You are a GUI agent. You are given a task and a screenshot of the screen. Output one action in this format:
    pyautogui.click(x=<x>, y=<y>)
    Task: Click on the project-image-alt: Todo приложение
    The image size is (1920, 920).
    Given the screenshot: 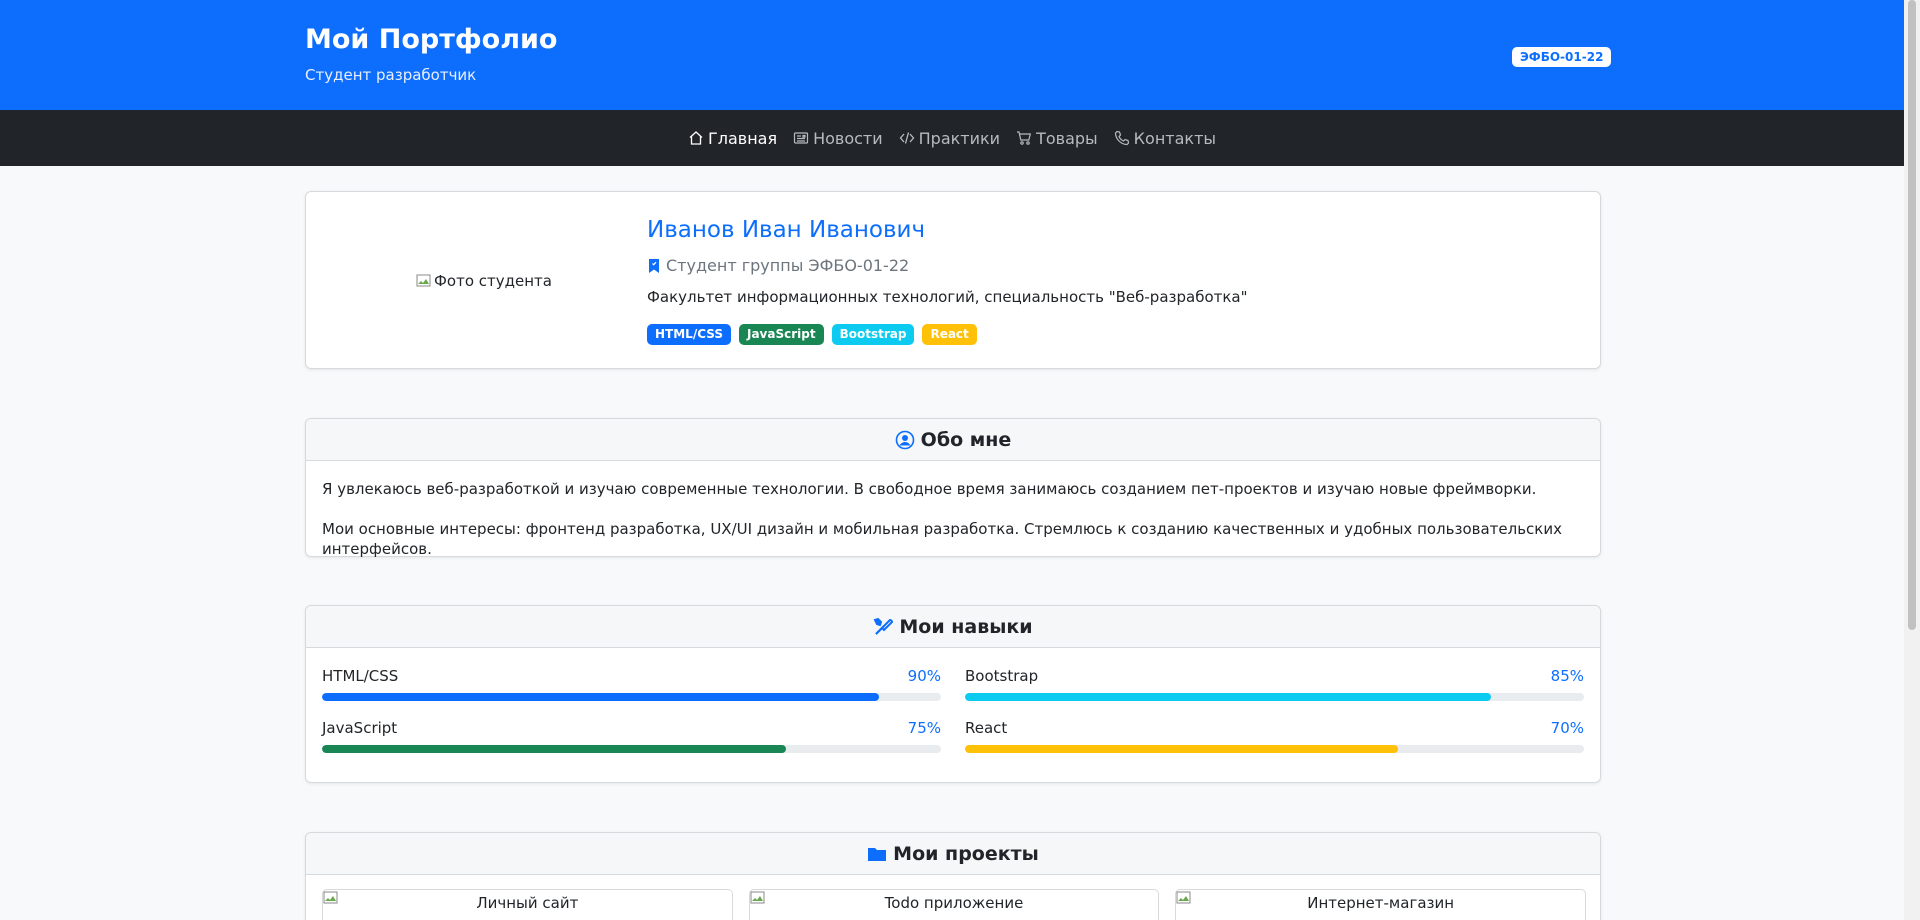 What is the action you would take?
    pyautogui.click(x=954, y=903)
    